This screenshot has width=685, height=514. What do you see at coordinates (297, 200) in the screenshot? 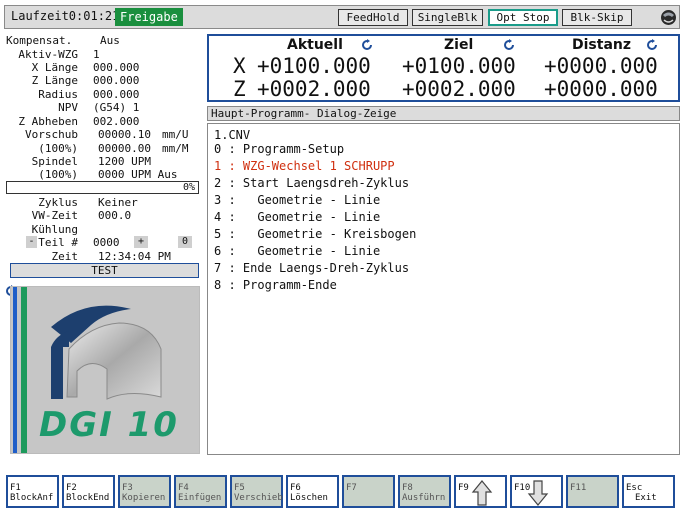
I see `program-line: 3 : Geometrie - Linie` at bounding box center [297, 200].